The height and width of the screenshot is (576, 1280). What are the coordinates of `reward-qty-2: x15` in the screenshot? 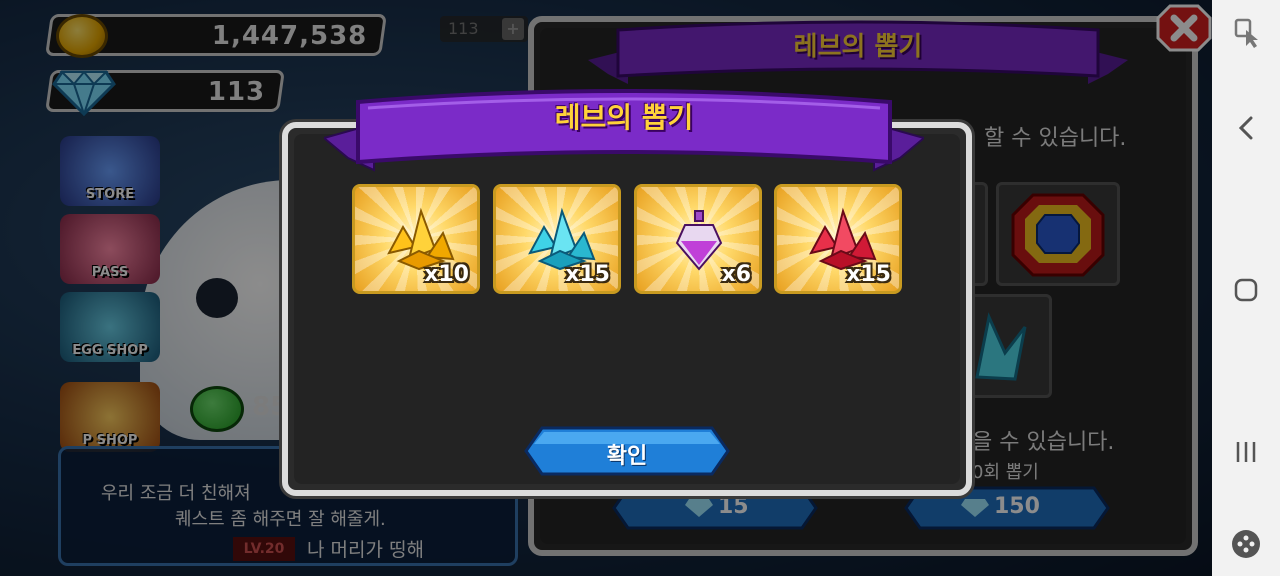 It's located at (587, 274).